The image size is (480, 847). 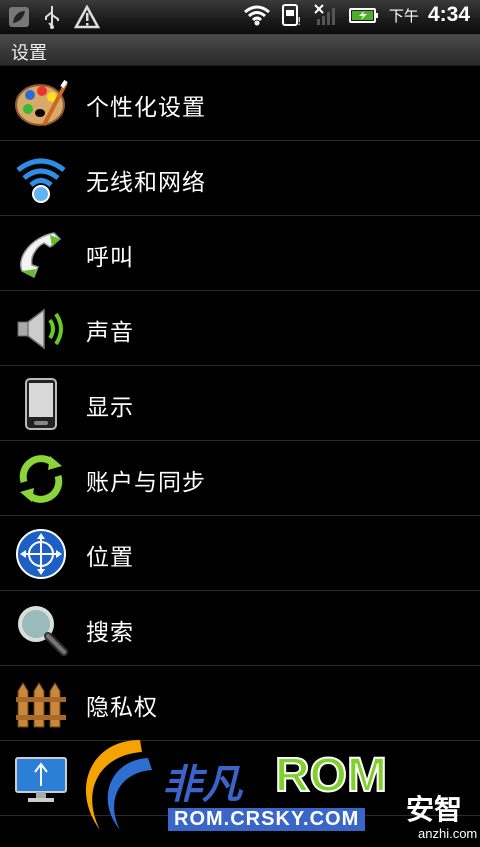 I want to click on status-bar-left, so click(x=54, y=17).